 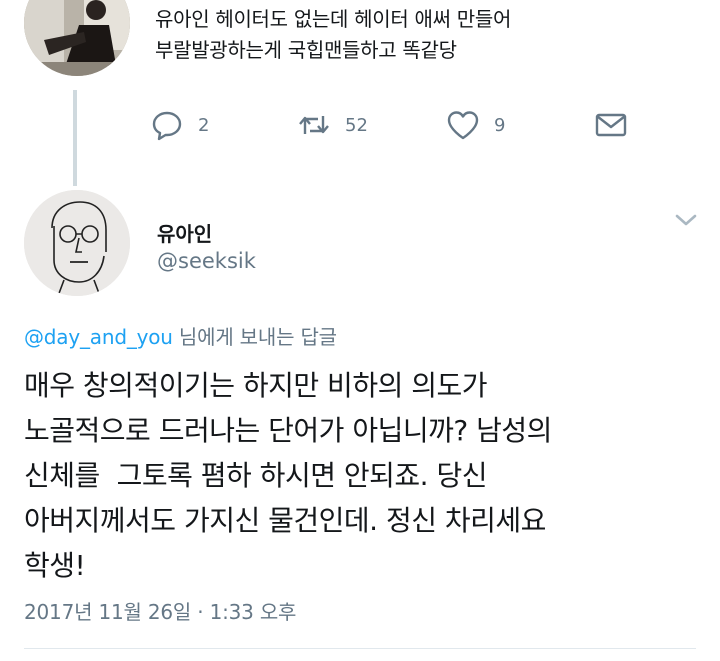 What do you see at coordinates (184, 232) in the screenshot?
I see `reply-author-name: 유아인` at bounding box center [184, 232].